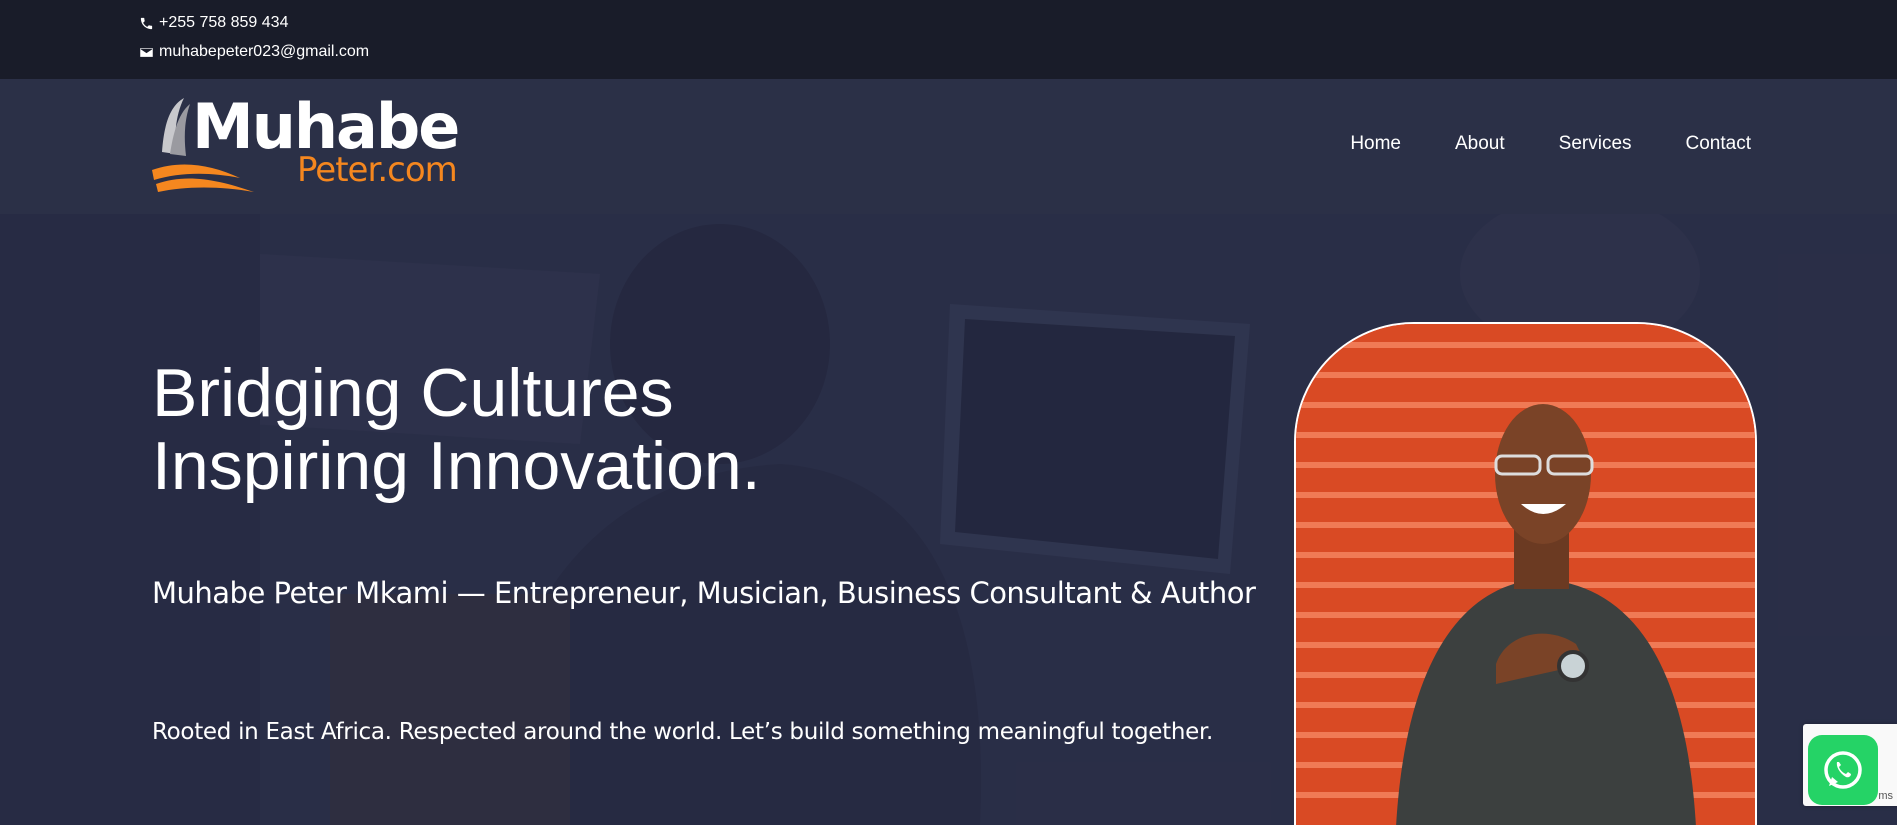  What do you see at coordinates (1480, 144) in the screenshot?
I see `nav-about: About` at bounding box center [1480, 144].